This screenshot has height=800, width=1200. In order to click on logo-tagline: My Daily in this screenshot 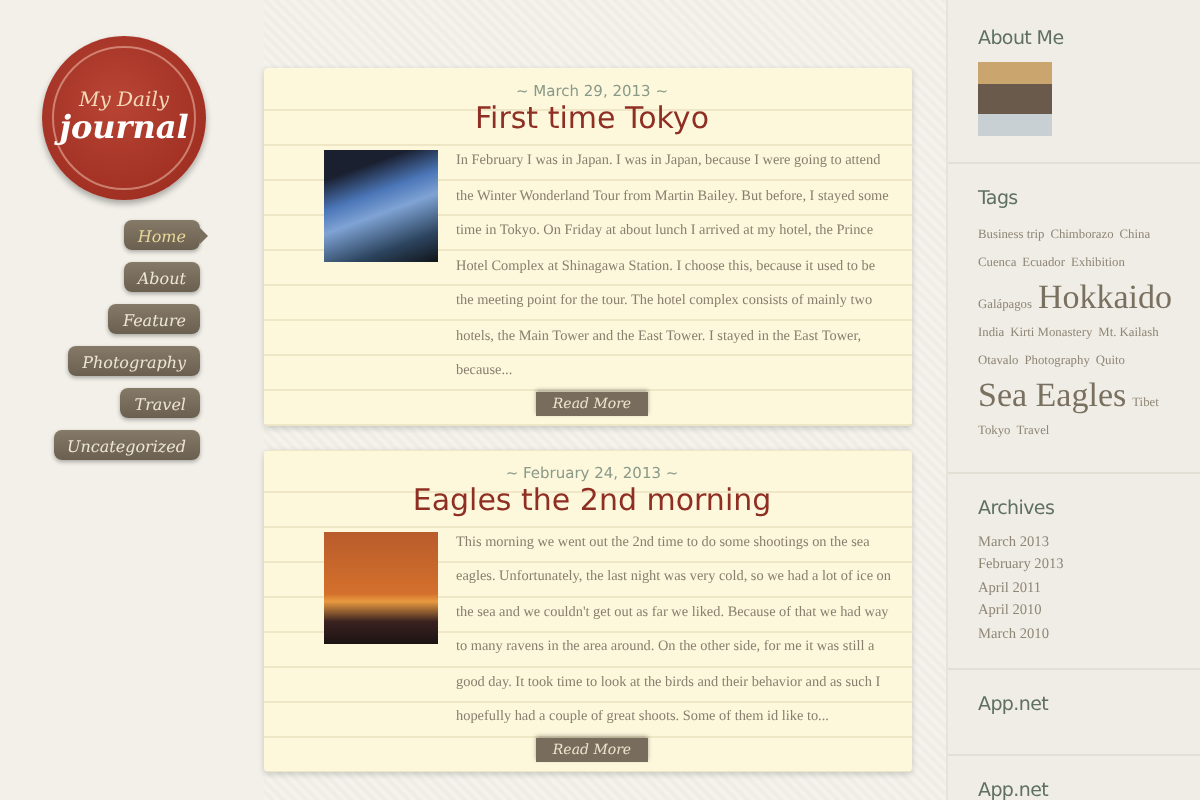, I will do `click(124, 101)`.